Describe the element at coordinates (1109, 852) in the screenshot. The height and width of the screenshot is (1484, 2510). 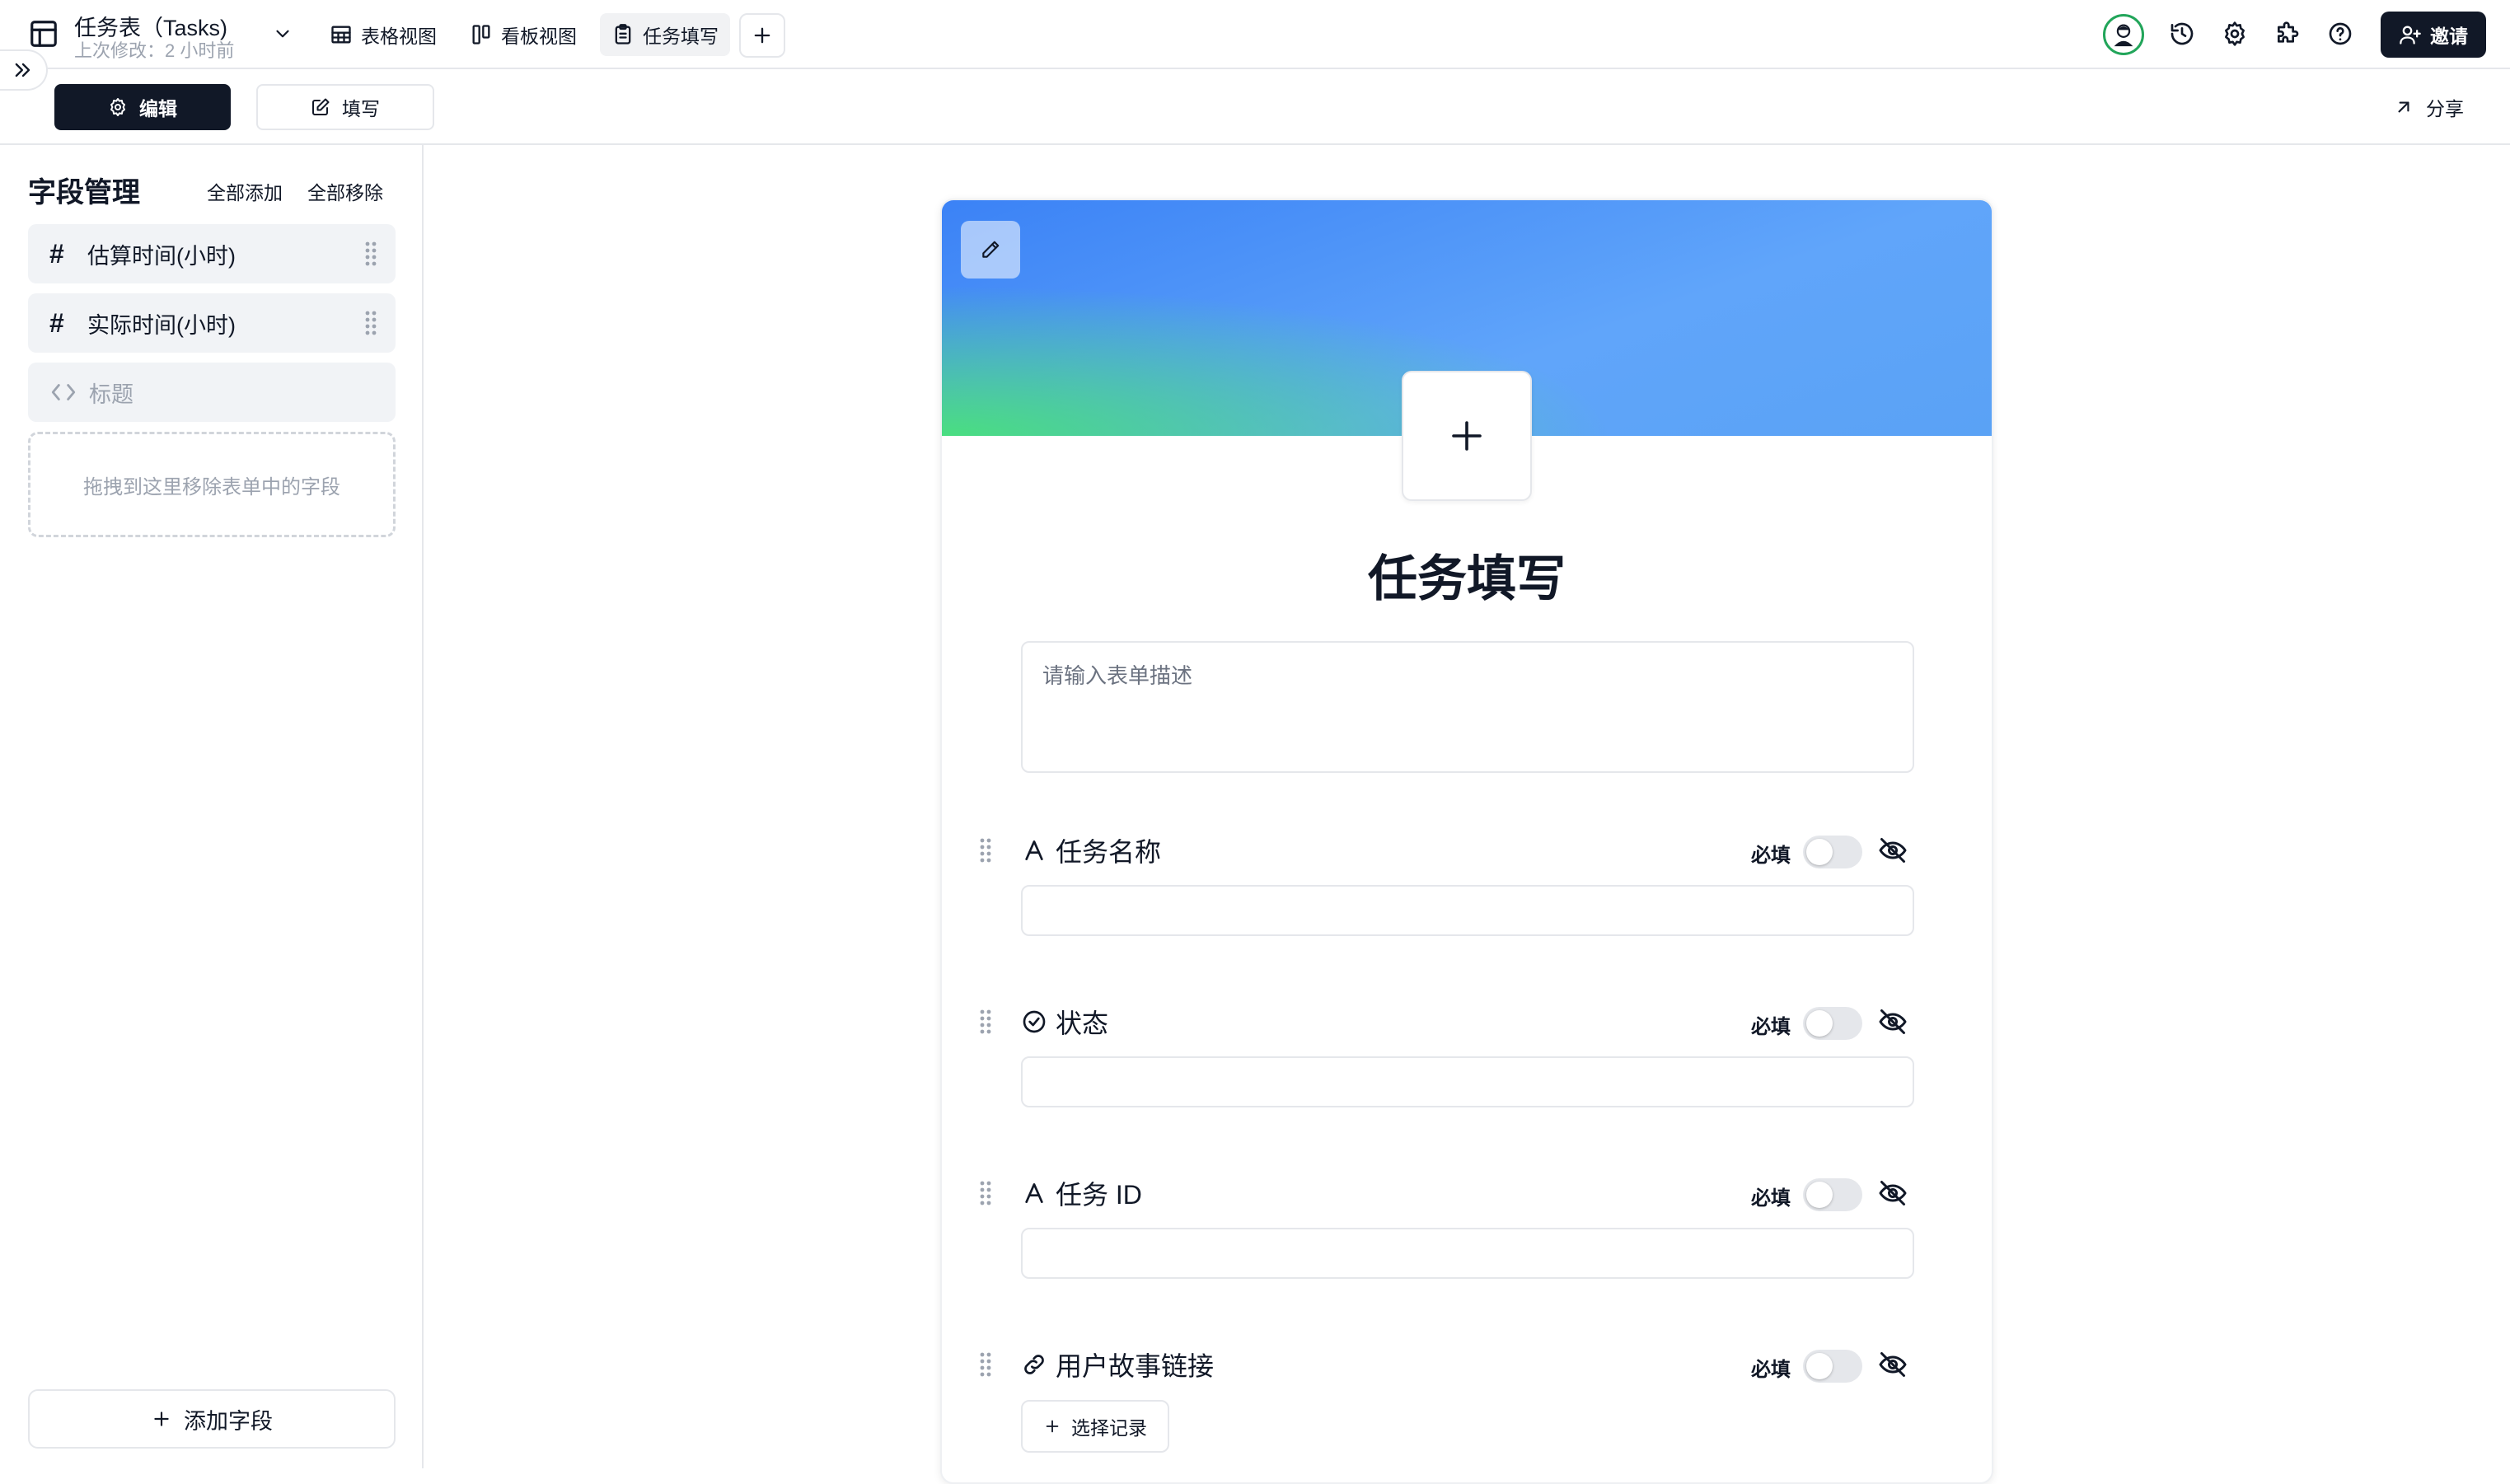
I see `question-label: 任务名称` at that location.